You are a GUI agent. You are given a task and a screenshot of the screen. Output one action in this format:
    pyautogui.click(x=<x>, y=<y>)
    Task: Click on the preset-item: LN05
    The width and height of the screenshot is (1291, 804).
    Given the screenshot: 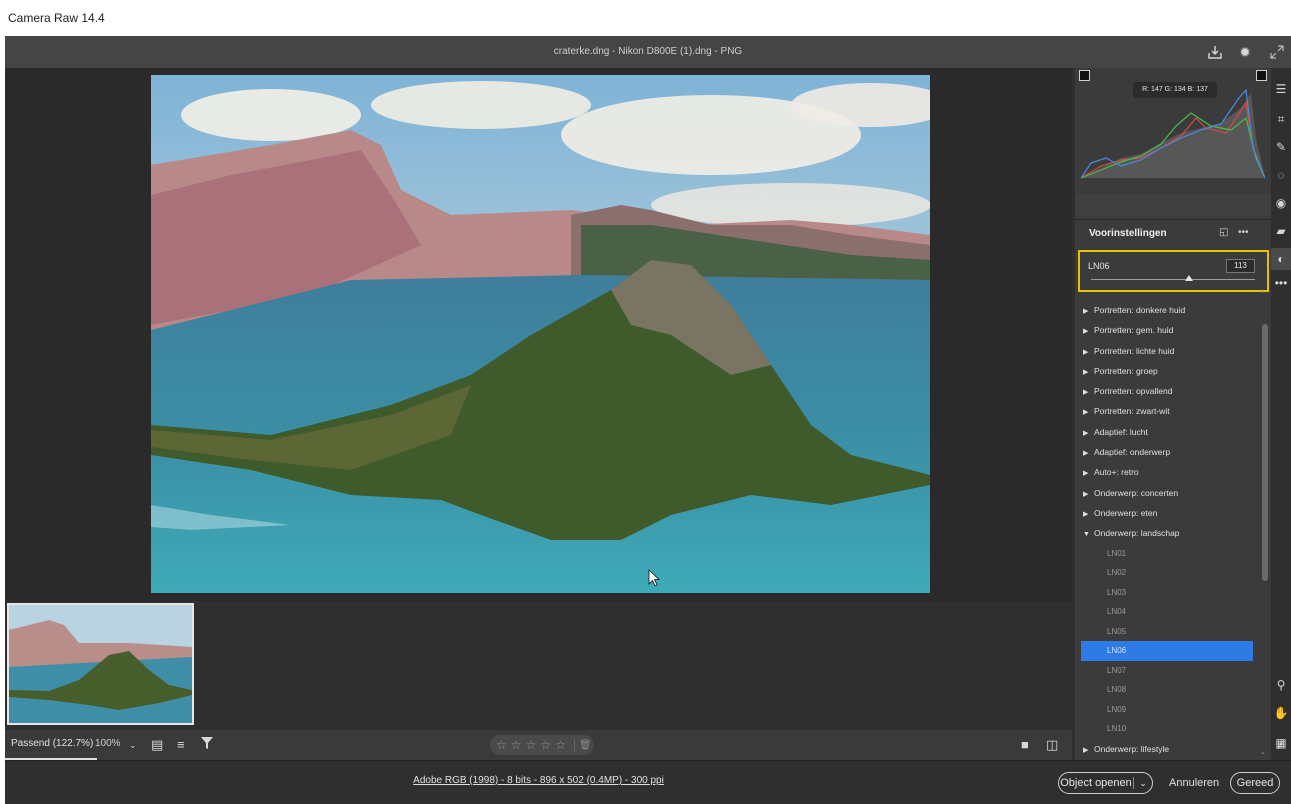 What is the action you would take?
    pyautogui.click(x=1166, y=632)
    